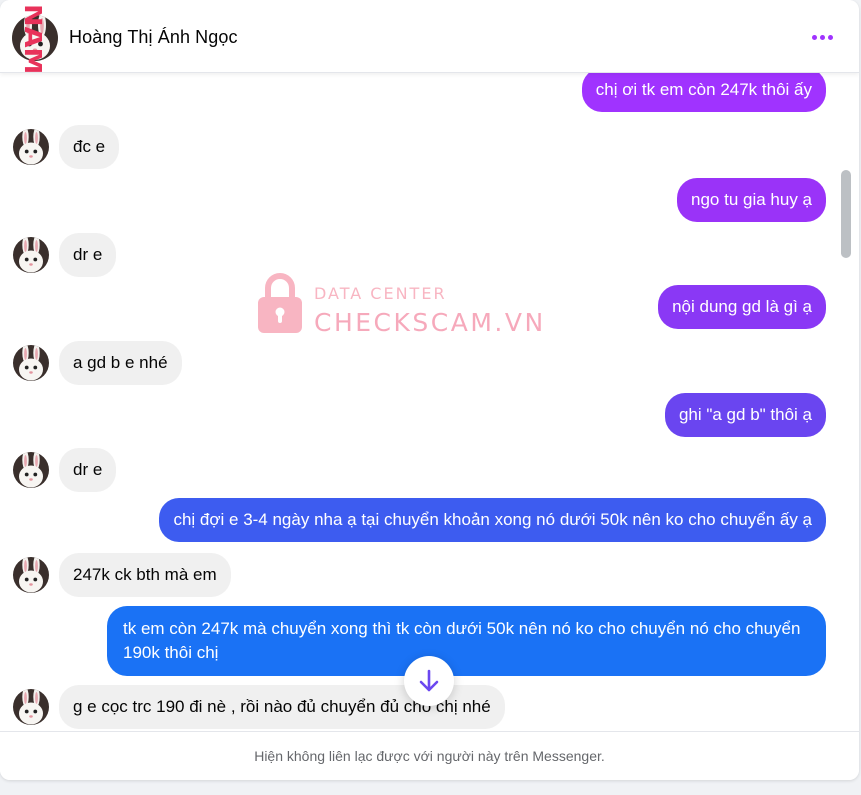  I want to click on message-bubble: nội dung gd là gì ạ, so click(742, 307).